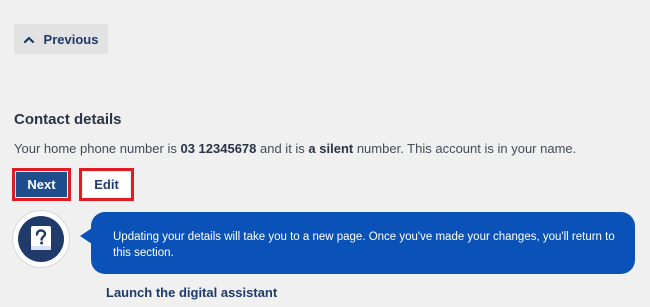 The height and width of the screenshot is (307, 650). I want to click on edit-button: Edit, so click(106, 184).